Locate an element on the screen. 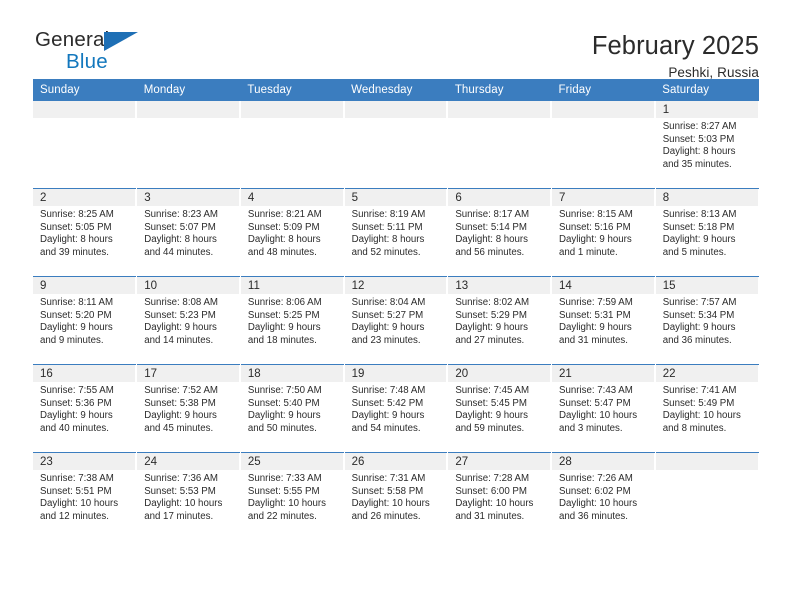 The height and width of the screenshot is (612, 792). sunset-text: Sunset: 5:31 PM is located at coordinates (595, 315).